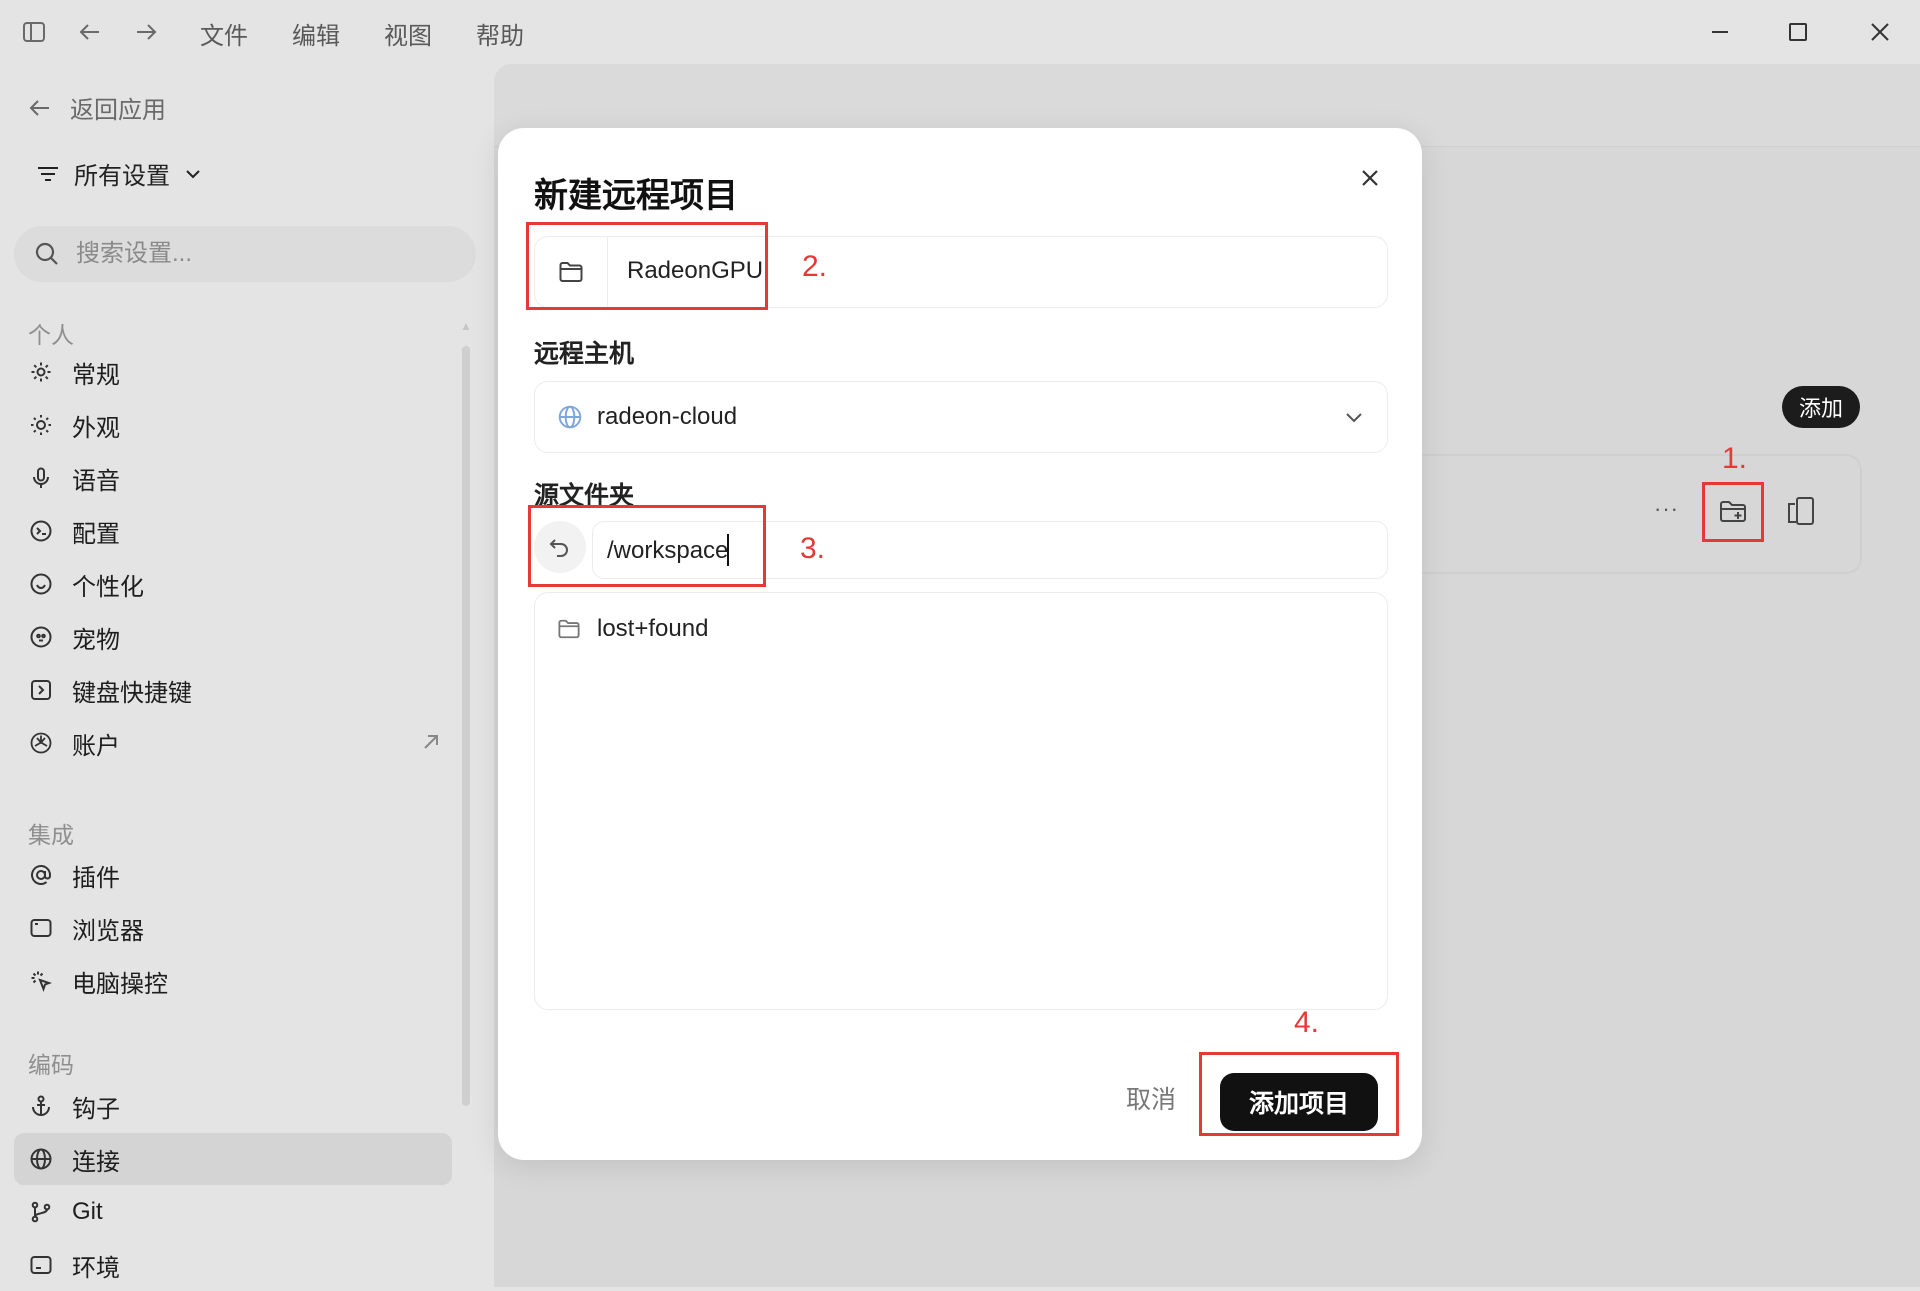 This screenshot has height=1291, width=1920. What do you see at coordinates (233, 1265) in the screenshot?
I see `sidebar-item-environment: 环境` at bounding box center [233, 1265].